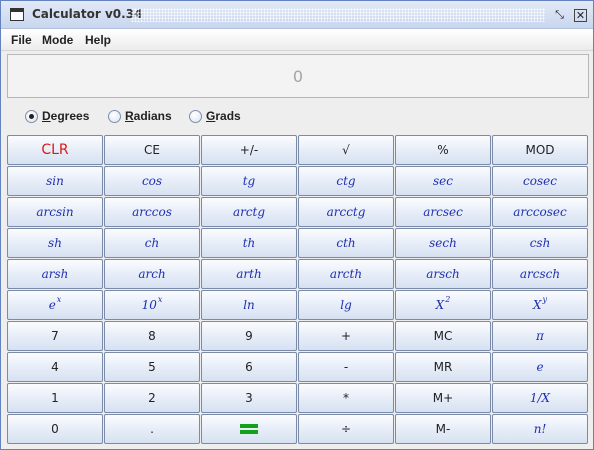 The height and width of the screenshot is (450, 594). What do you see at coordinates (540, 398) in the screenshot?
I see `reciprocal-button: 1/X` at bounding box center [540, 398].